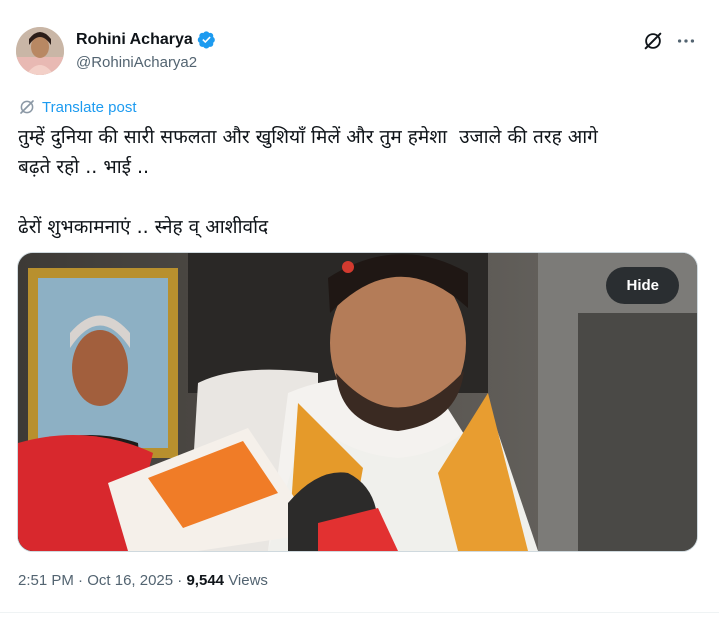 The image size is (719, 619). I want to click on author-name: Rohini Acharya, so click(134, 40).